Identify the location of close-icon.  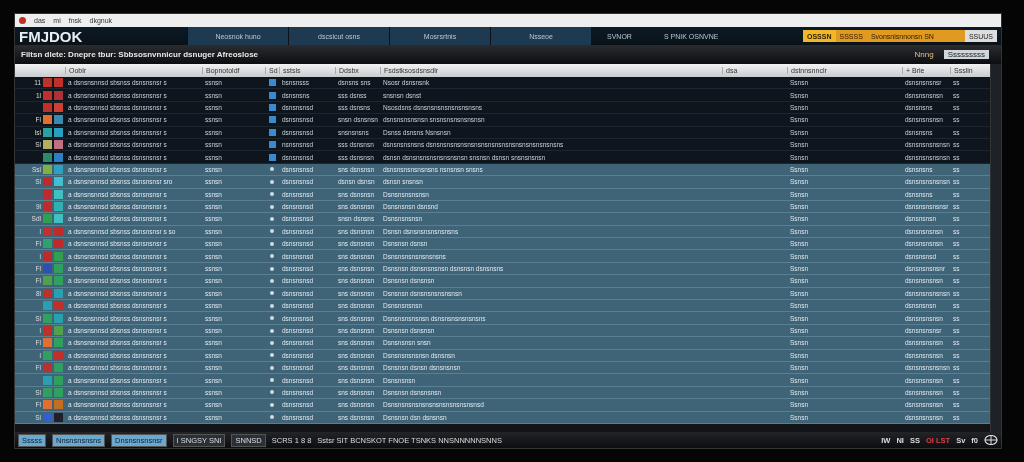
(22, 20).